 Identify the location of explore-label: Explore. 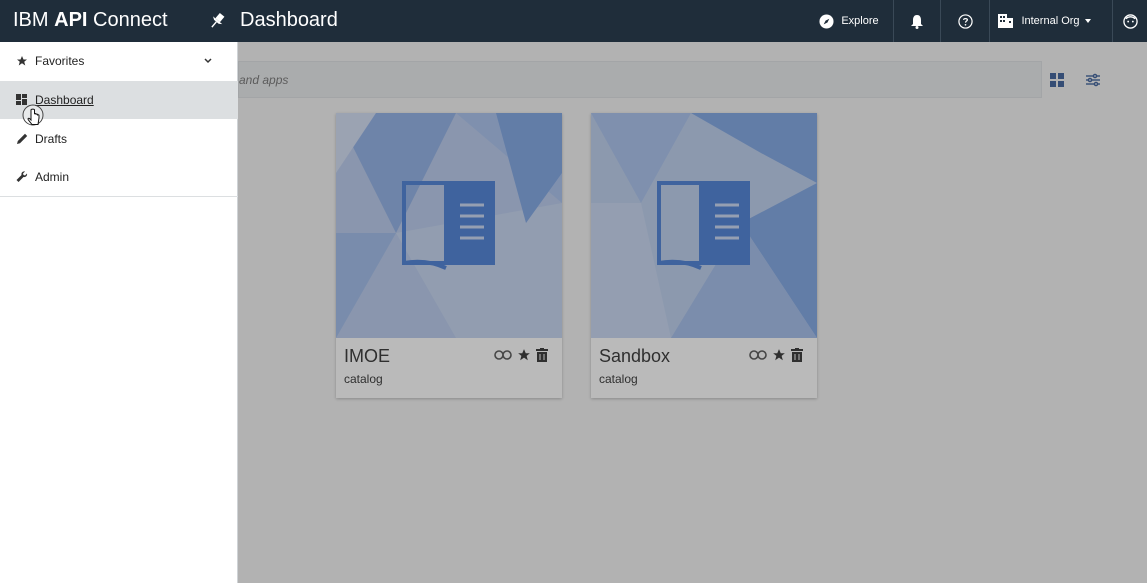
(860, 21).